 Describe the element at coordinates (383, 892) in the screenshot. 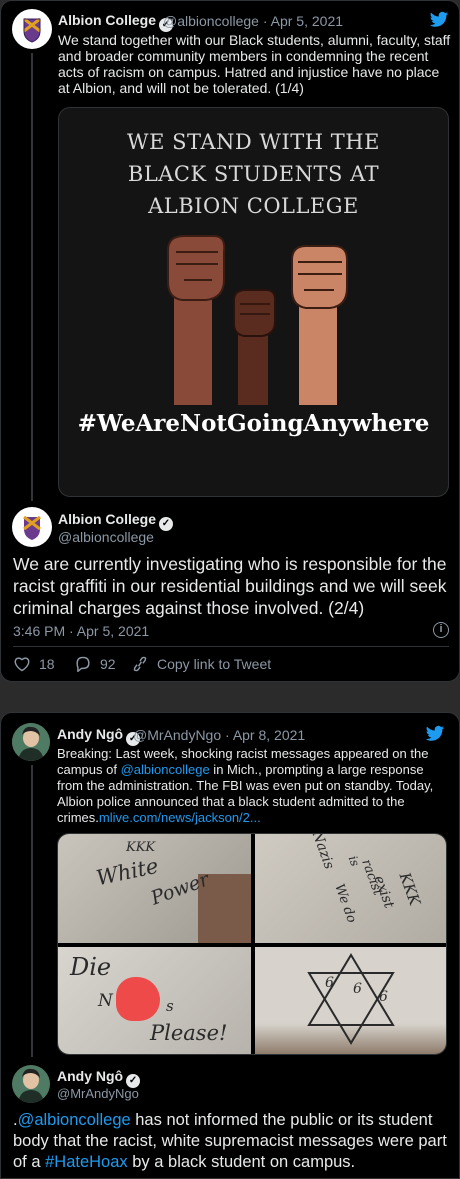

I see `graffiti-text: exist` at that location.